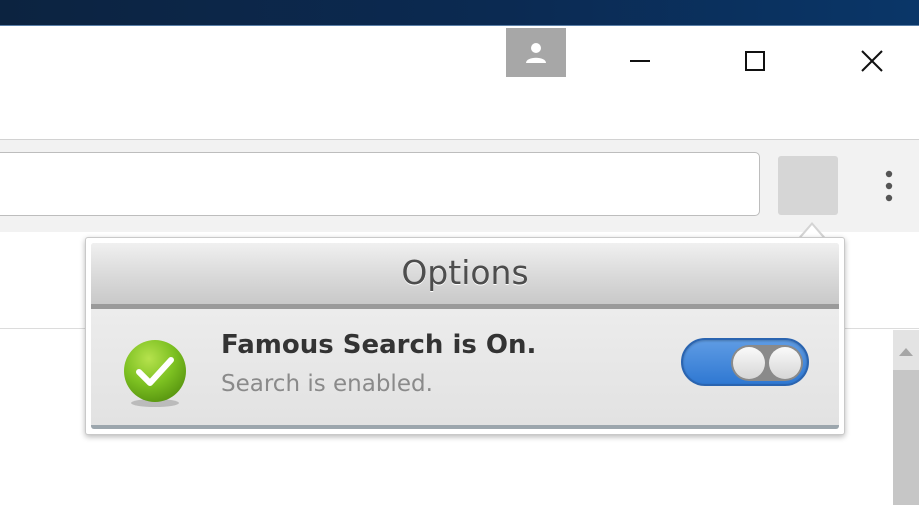 This screenshot has width=919, height=505. I want to click on toggle-knob-left, so click(749, 363).